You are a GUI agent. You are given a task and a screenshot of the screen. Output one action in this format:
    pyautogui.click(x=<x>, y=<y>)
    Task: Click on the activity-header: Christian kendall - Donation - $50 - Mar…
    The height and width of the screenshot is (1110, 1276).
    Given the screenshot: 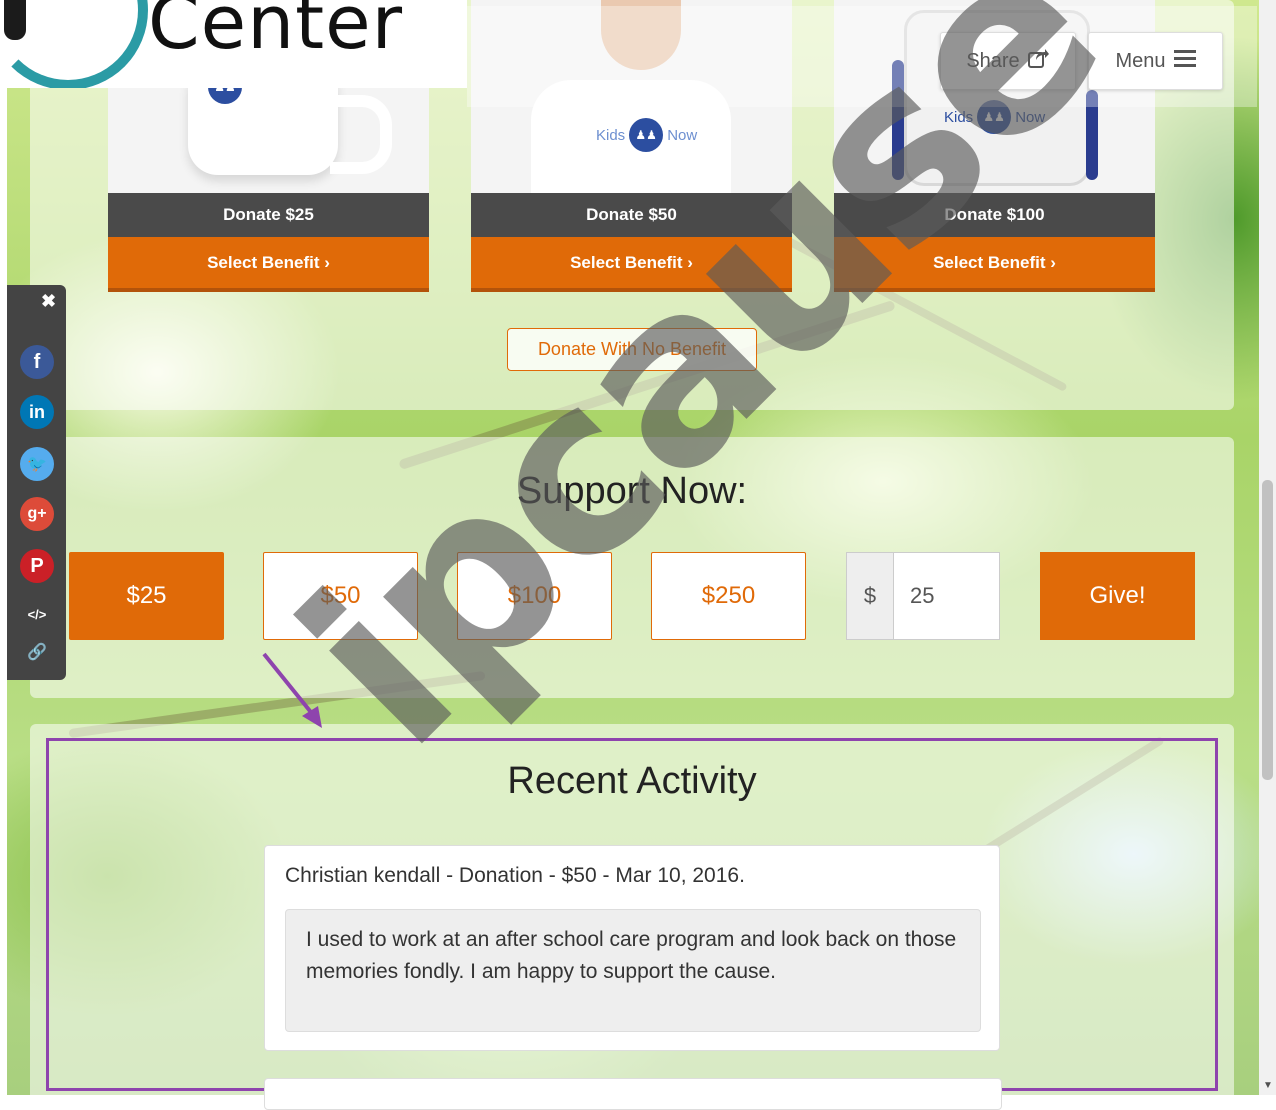 What is the action you would take?
    pyautogui.click(x=515, y=875)
    